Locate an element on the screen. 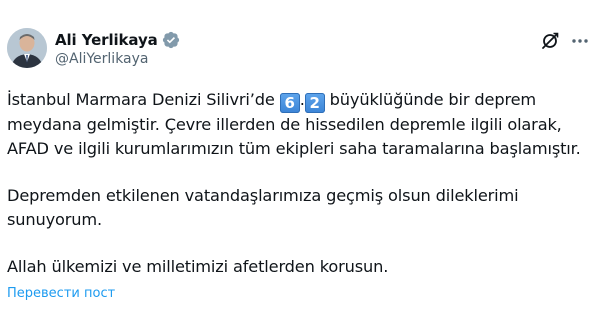 This screenshot has width=600, height=314. keycap-digit-emoji: 2 is located at coordinates (314, 103).